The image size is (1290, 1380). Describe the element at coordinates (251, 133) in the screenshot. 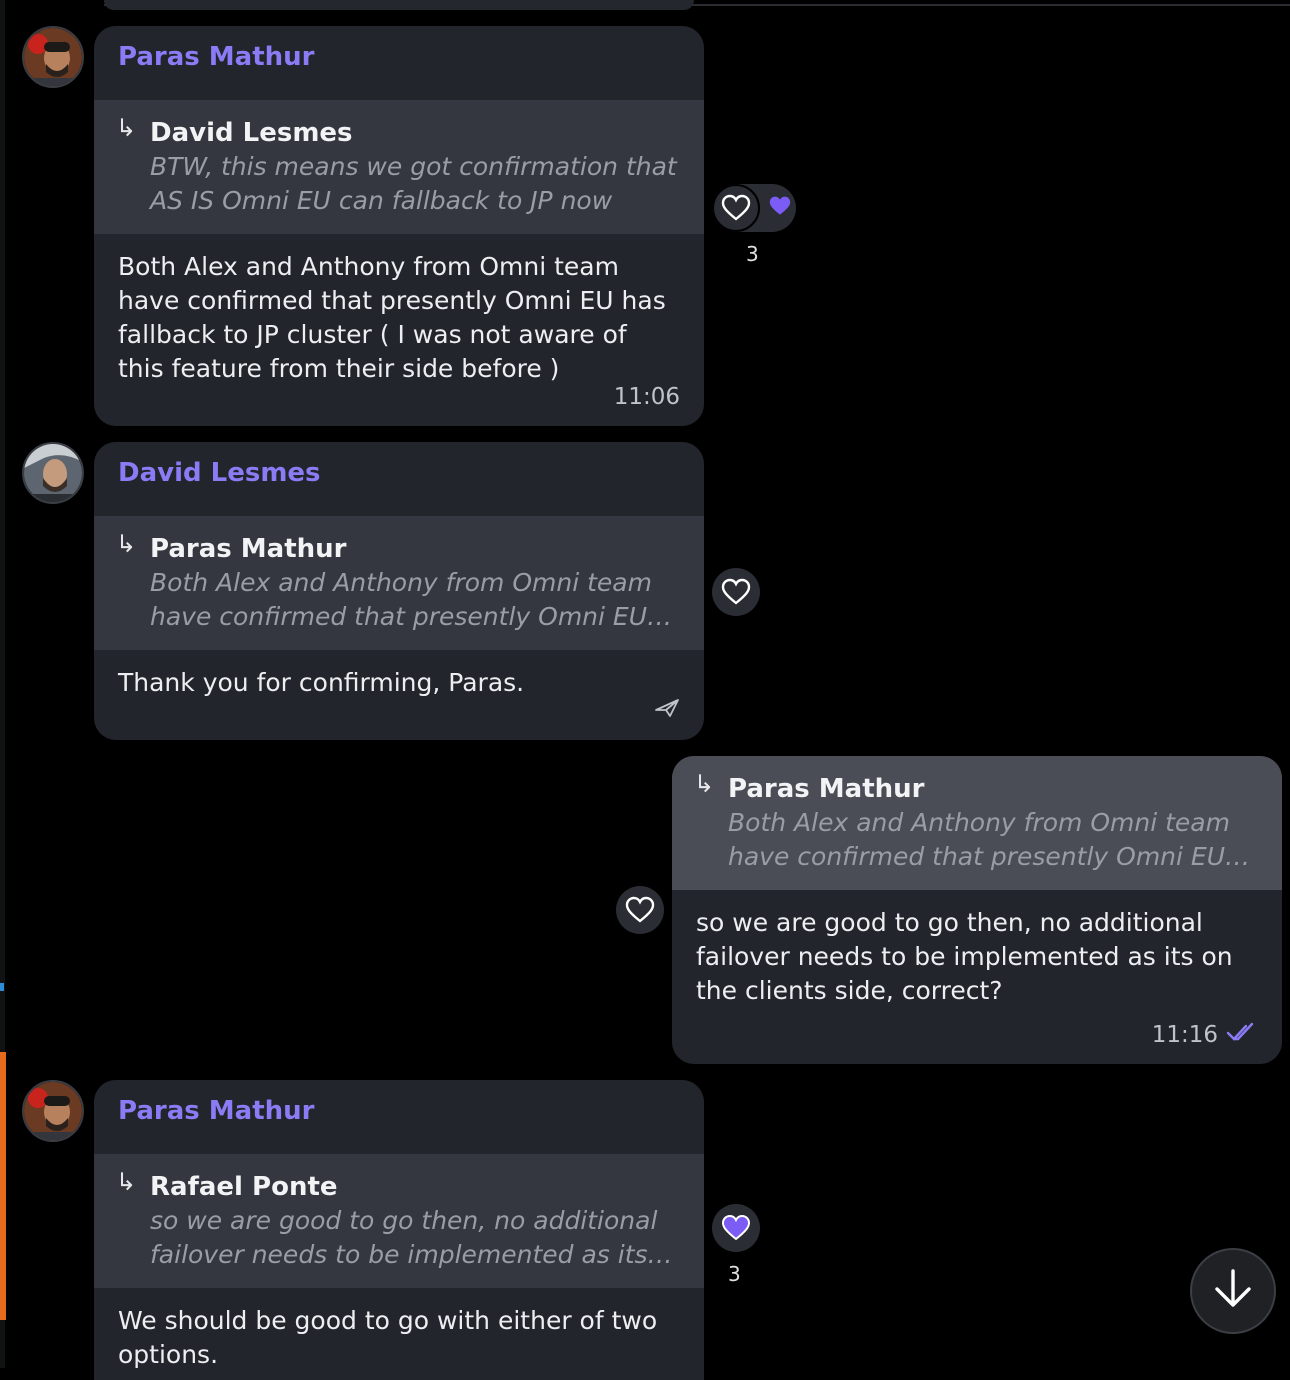

I see `reply-author: David Lesmes` at that location.